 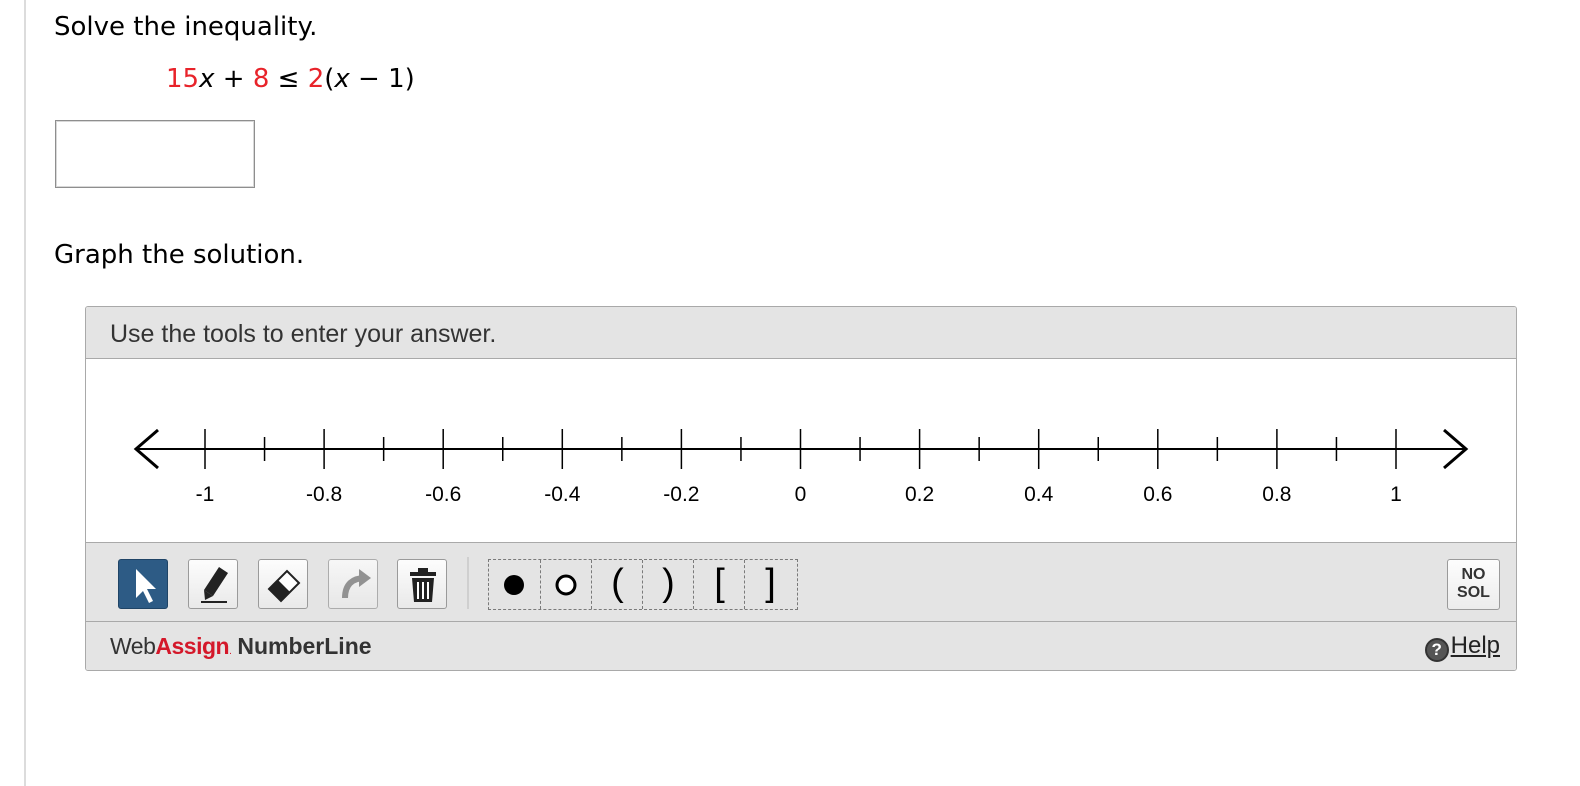 I want to click on close-bracket-glyph: ], so click(x=770, y=583).